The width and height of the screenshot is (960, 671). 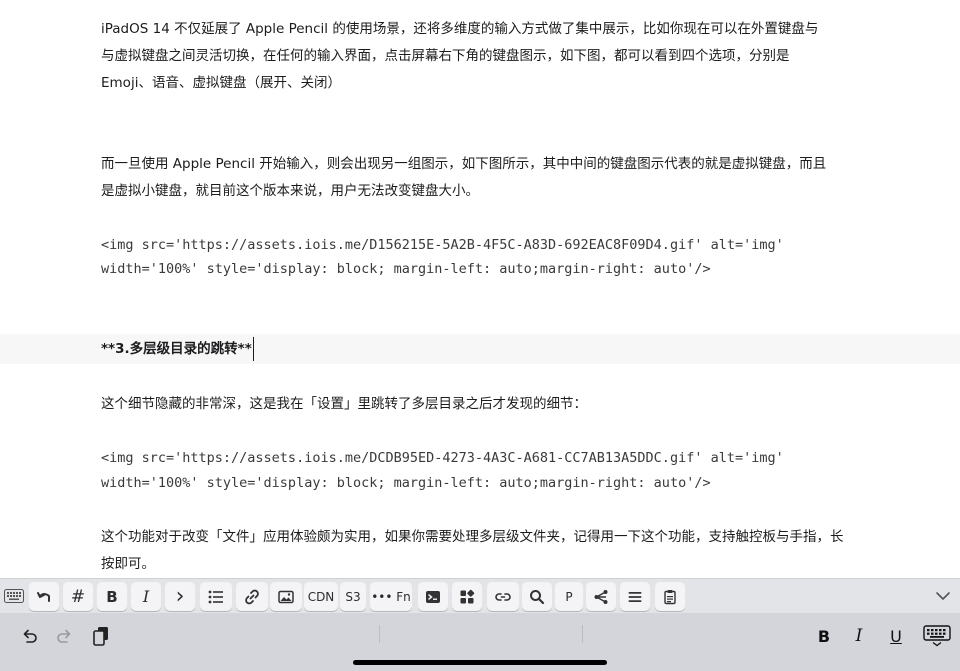 I want to click on list-icon, so click(x=215, y=596).